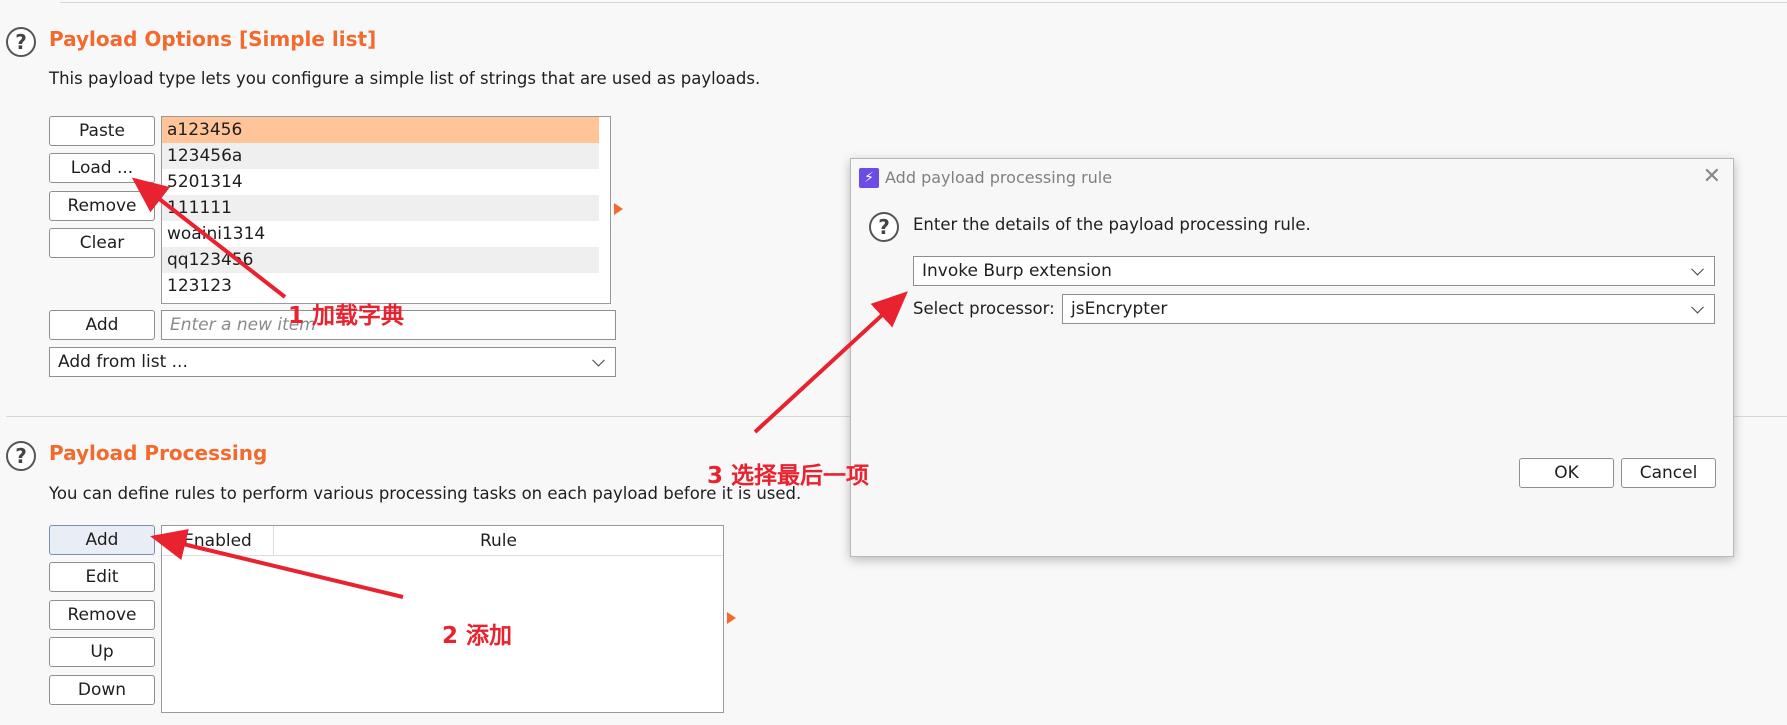  I want to click on arrow-step2, so click(277, 563).